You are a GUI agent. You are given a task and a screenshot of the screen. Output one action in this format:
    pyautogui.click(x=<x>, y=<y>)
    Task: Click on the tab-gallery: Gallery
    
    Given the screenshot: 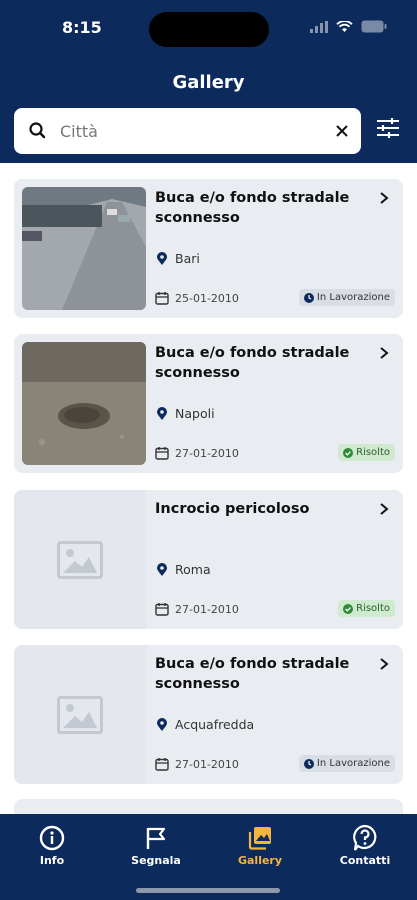 What is the action you would take?
    pyautogui.click(x=260, y=844)
    